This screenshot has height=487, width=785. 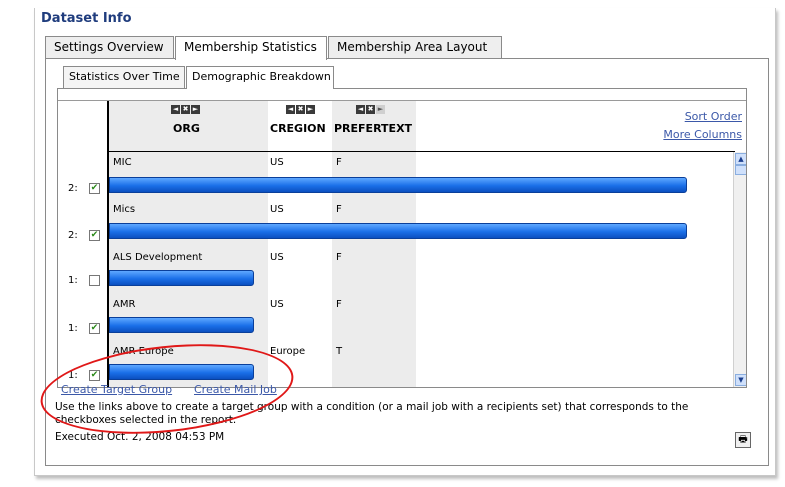 I want to click on column-header-cregion: ◄ ✖ ► CREGION, so click(x=300, y=126).